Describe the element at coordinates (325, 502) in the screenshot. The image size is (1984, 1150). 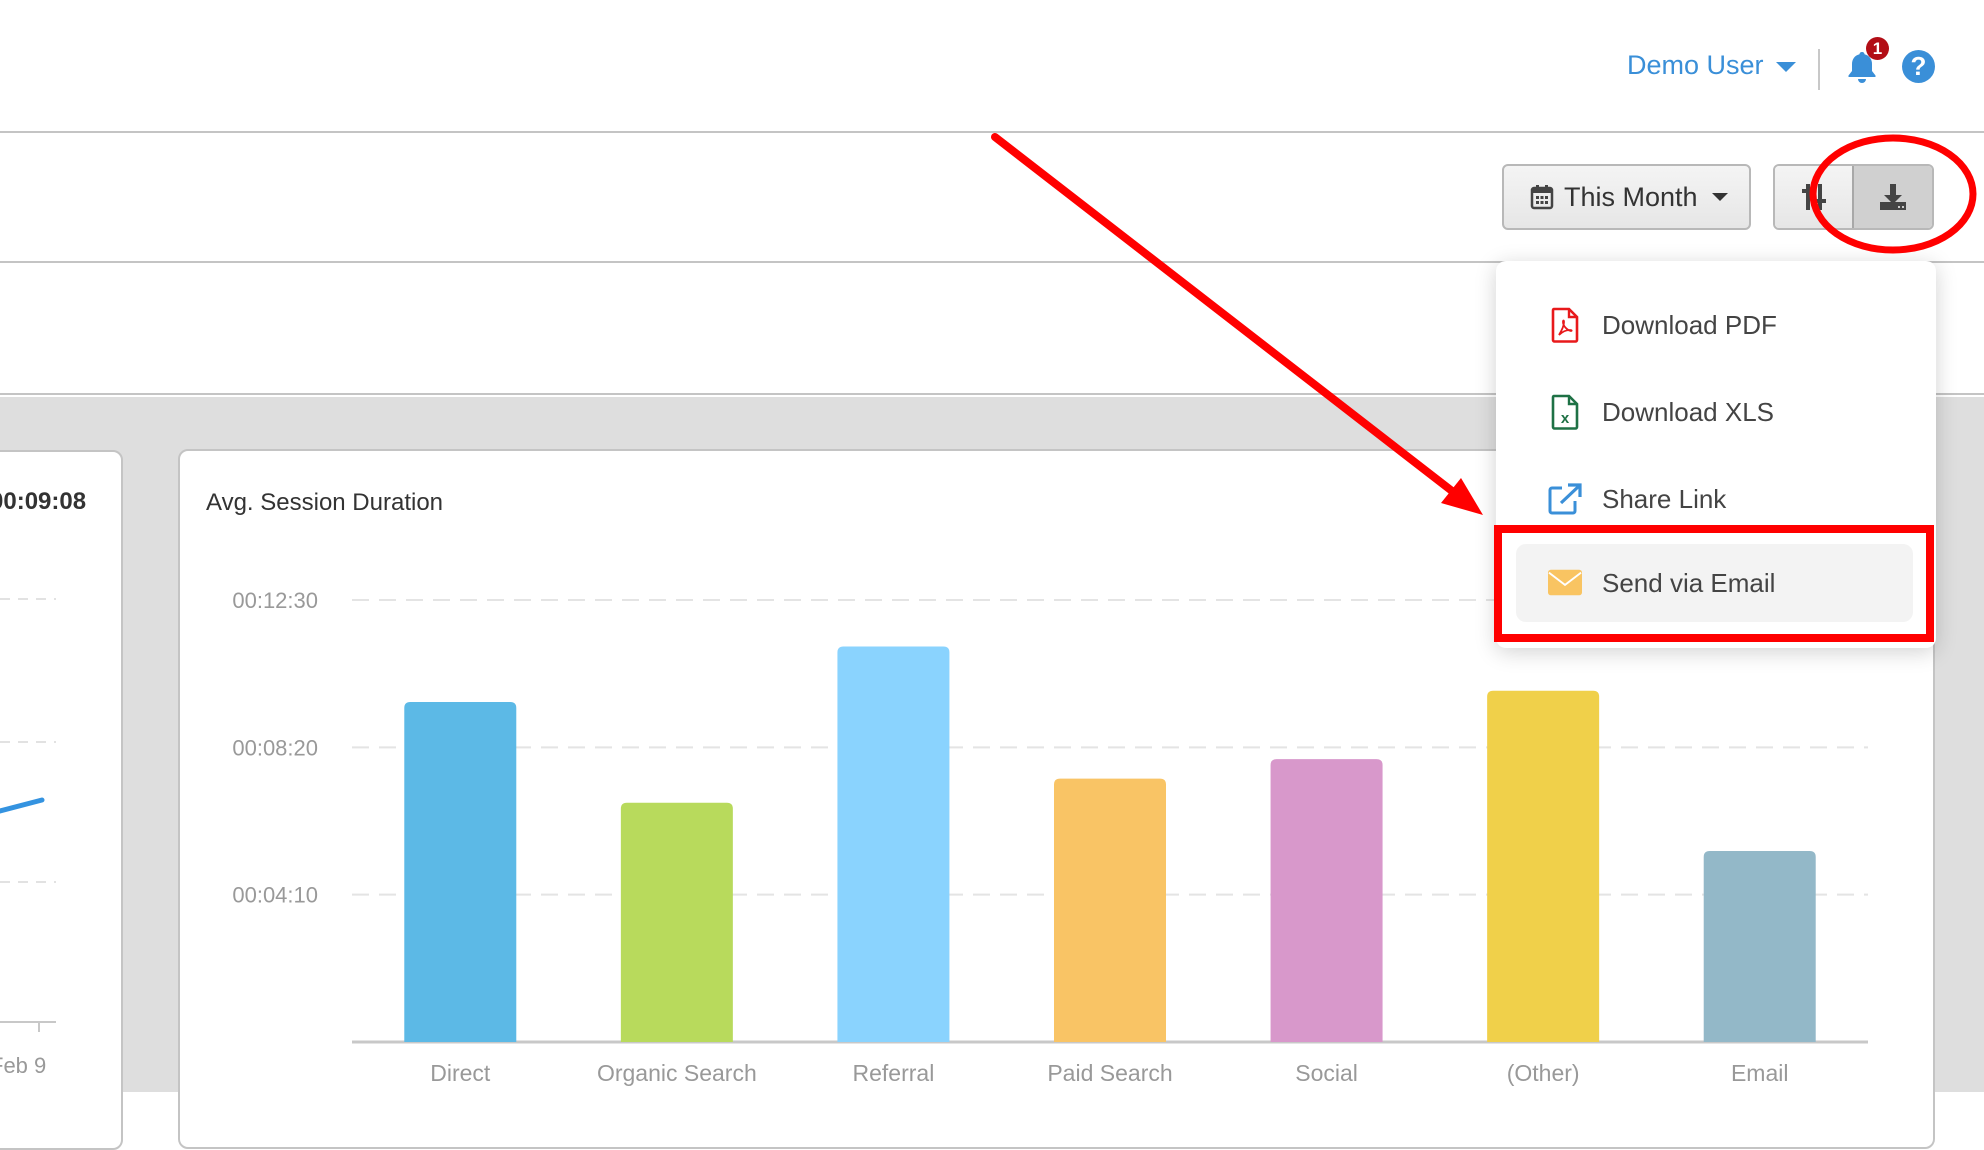
I see `chart-title: Avg. Session Duration` at that location.